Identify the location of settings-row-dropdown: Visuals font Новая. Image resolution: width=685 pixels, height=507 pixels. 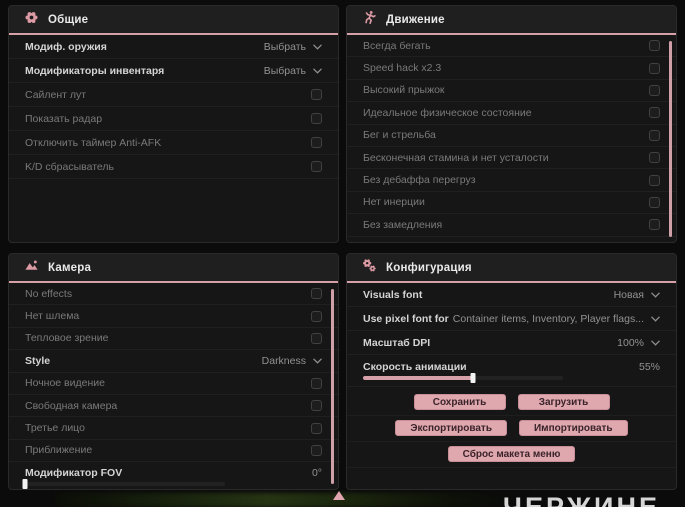
(511, 295).